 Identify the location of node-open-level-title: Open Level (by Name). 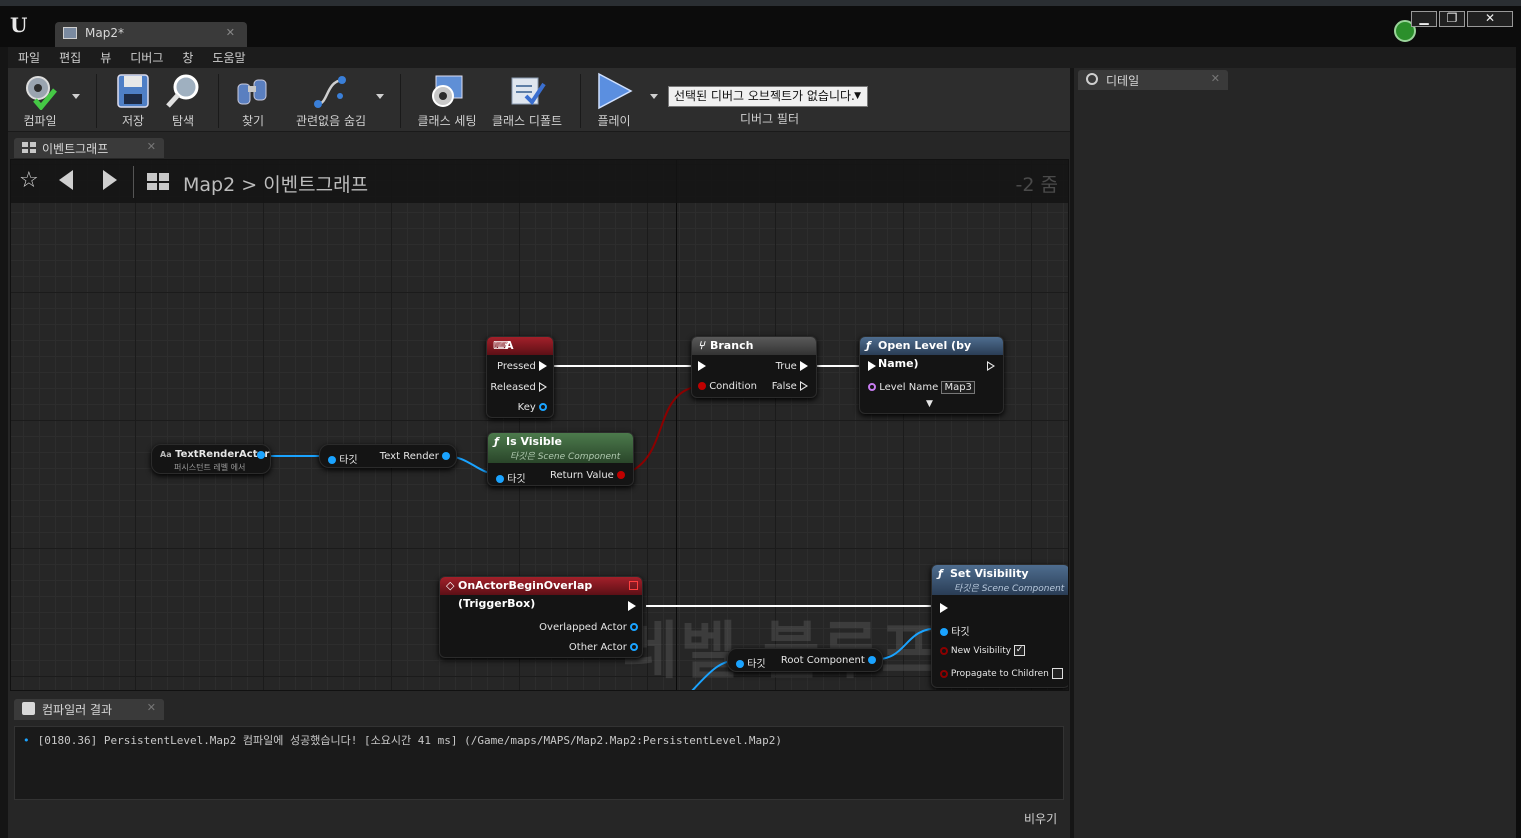
(925, 354).